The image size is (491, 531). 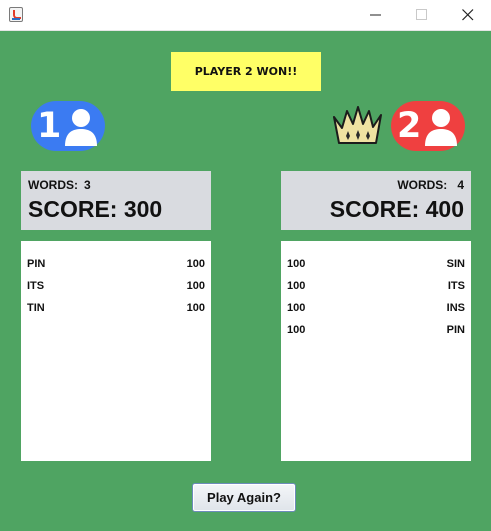 What do you see at coordinates (16, 14) in the screenshot?
I see `java-cup-icon` at bounding box center [16, 14].